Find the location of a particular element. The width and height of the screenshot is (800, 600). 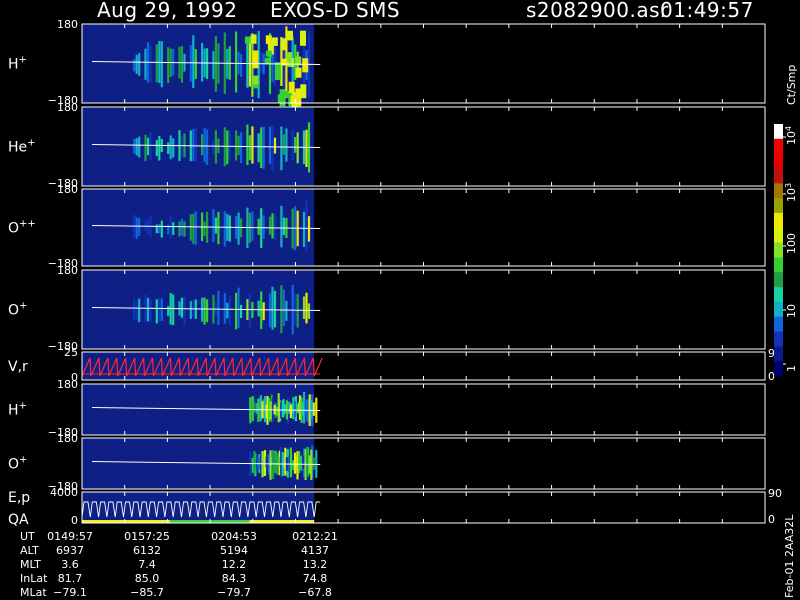

colorbar-tick-exp: 3 is located at coordinates (788, 185).